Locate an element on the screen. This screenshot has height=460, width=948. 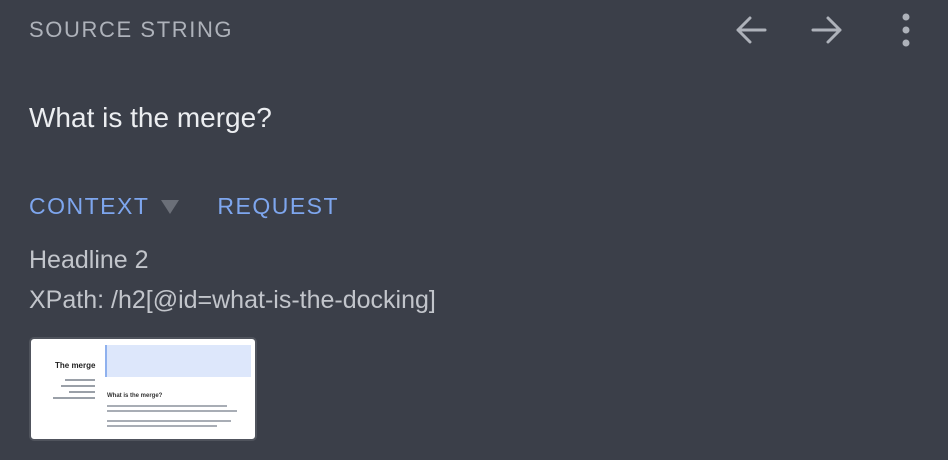
section-title: SOURCE STRING is located at coordinates (131, 29).